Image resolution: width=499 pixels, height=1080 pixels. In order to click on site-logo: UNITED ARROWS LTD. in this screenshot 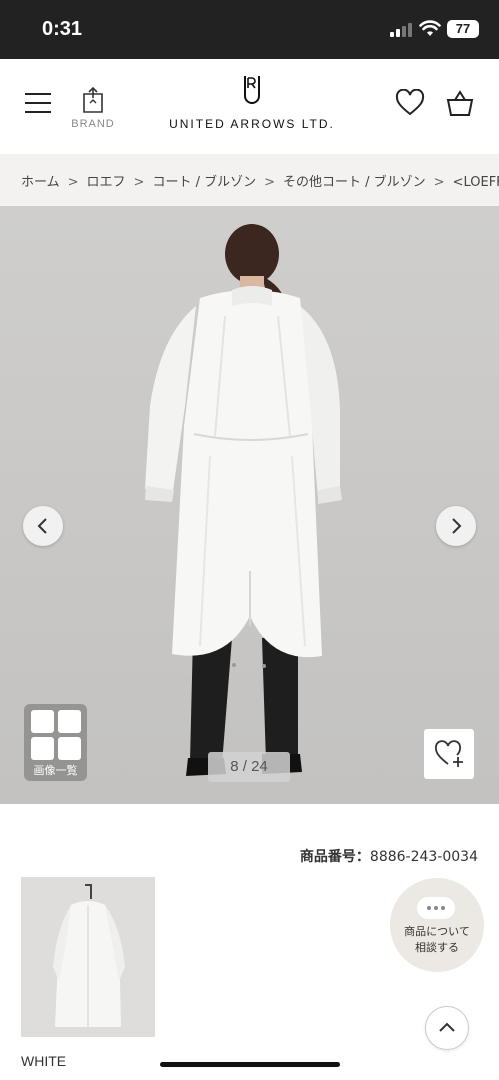, I will do `click(252, 109)`.